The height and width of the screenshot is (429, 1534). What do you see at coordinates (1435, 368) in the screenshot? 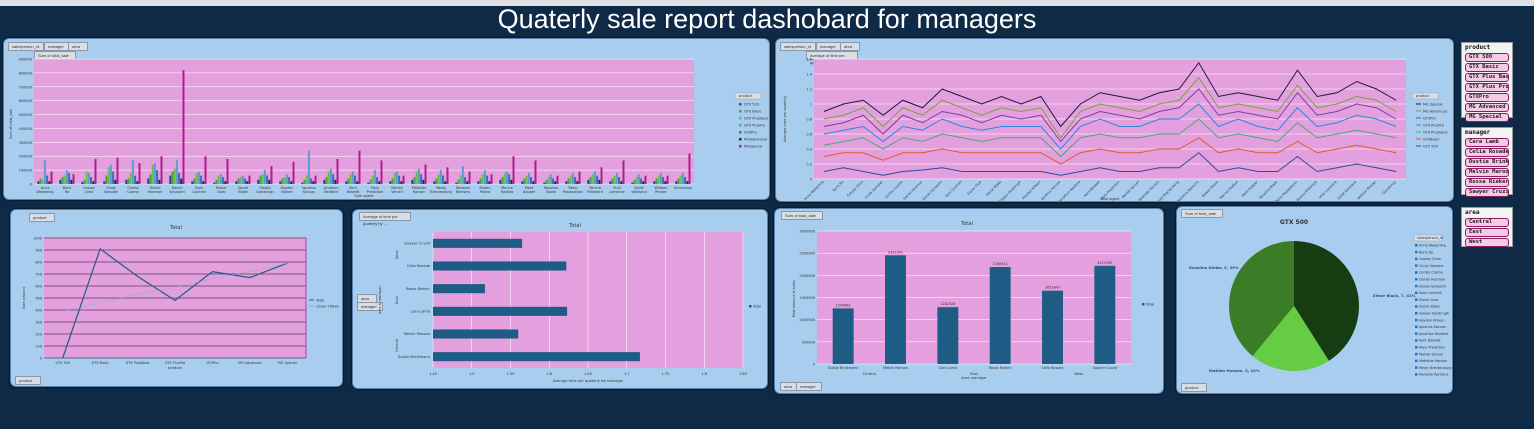
I see `legend-label: Mealy Breckenburg` at bounding box center [1435, 368].